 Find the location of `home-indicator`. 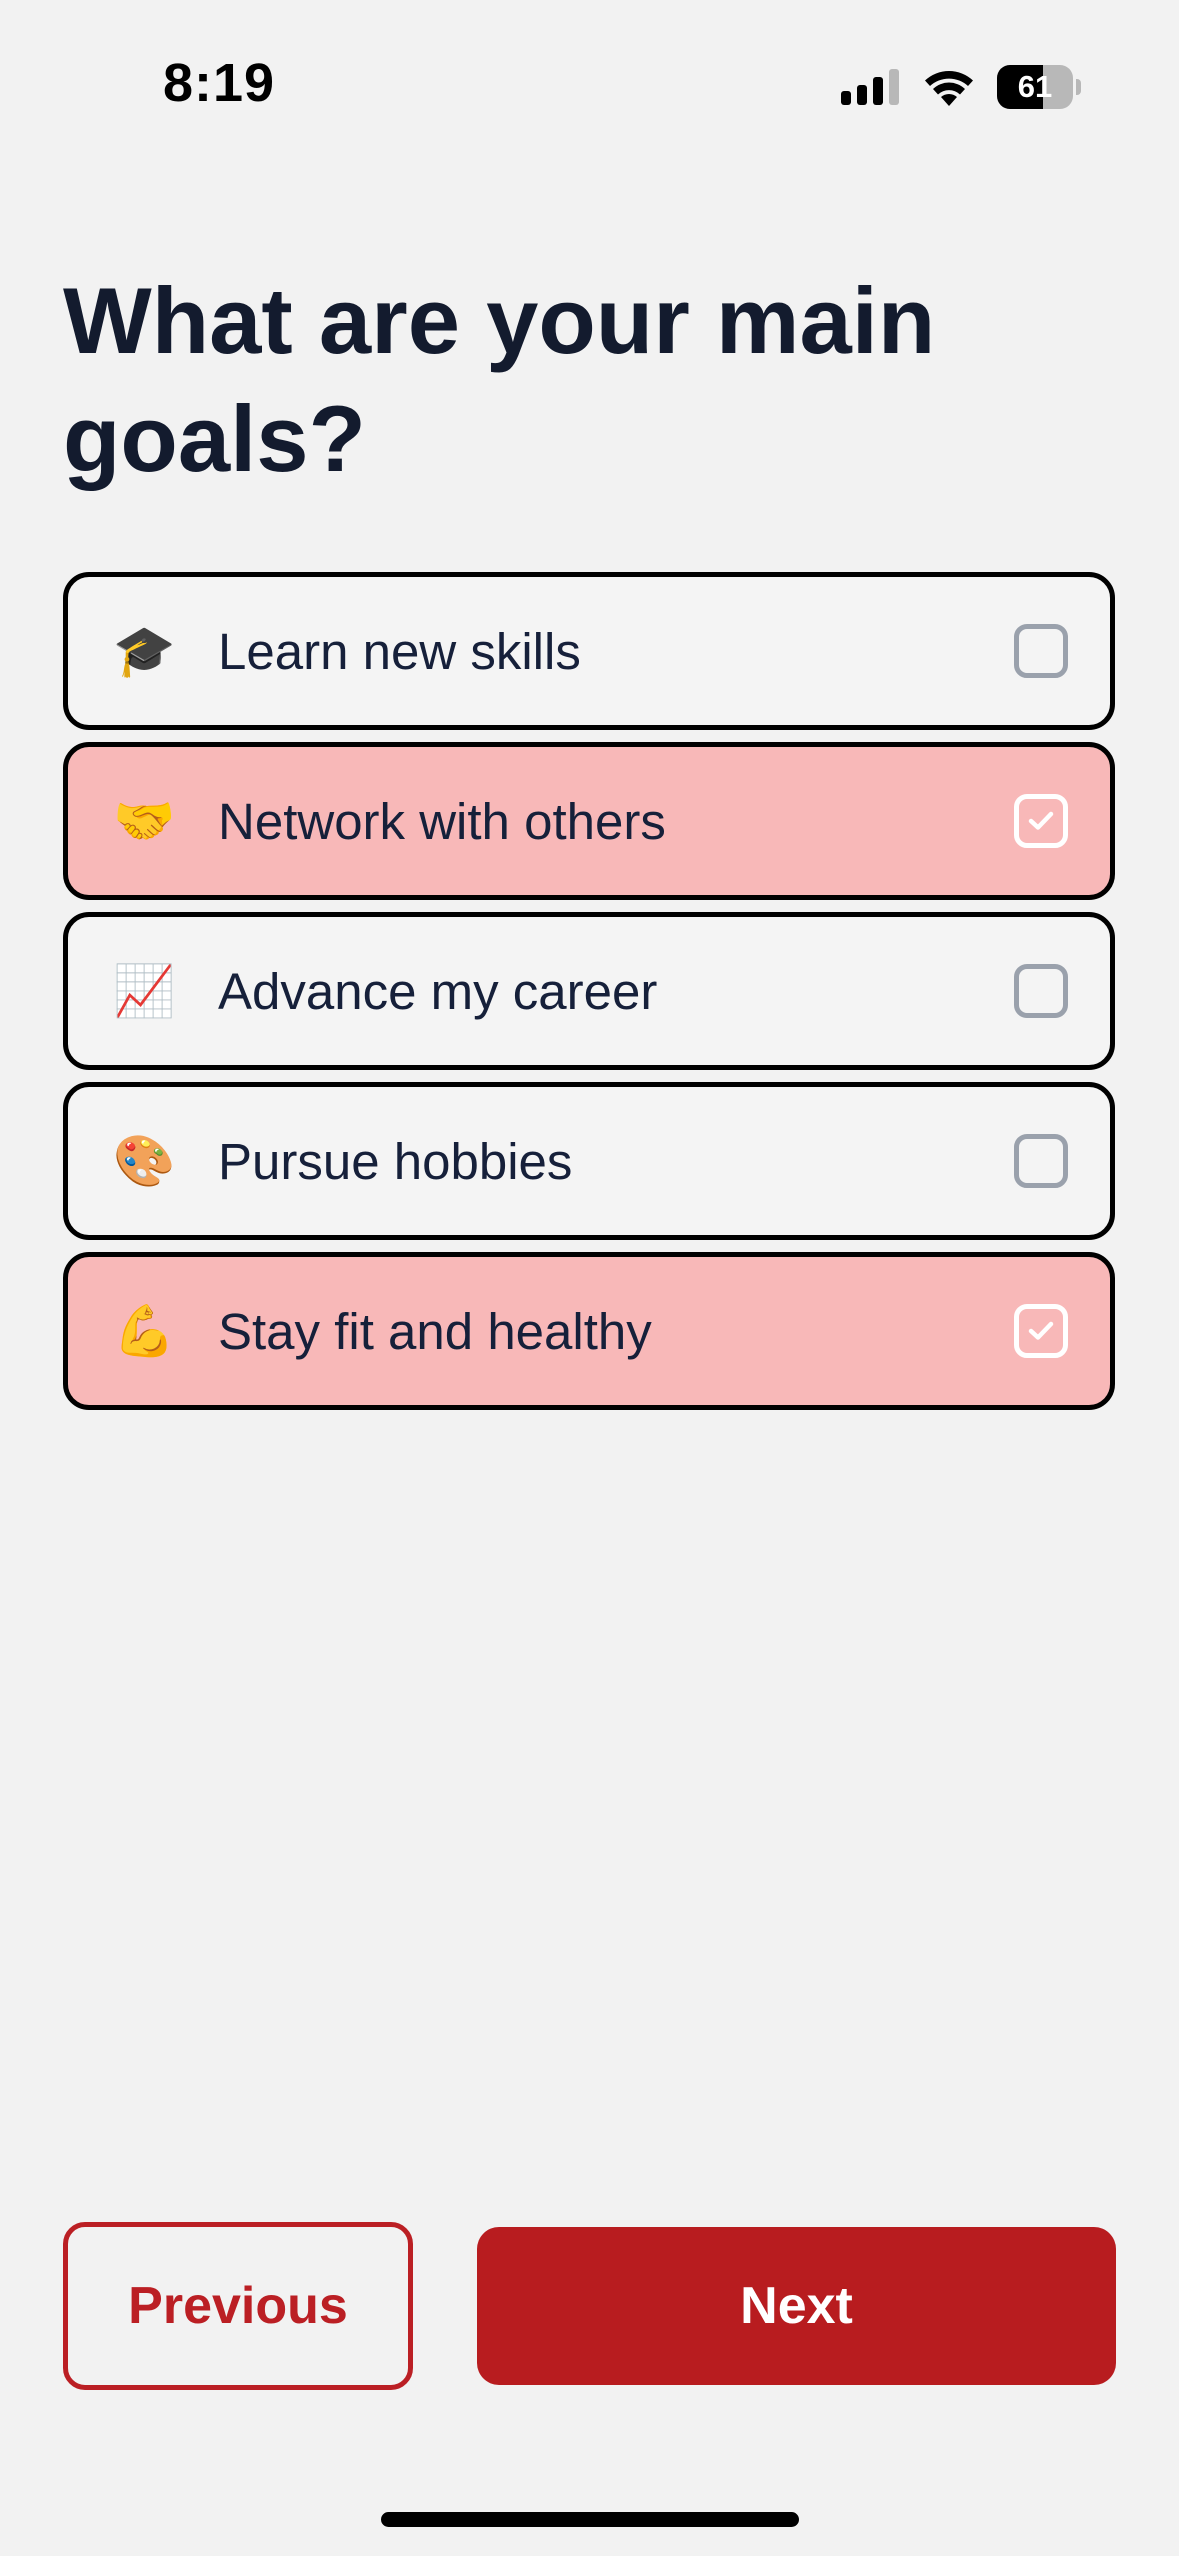

home-indicator is located at coordinates (590, 2519).